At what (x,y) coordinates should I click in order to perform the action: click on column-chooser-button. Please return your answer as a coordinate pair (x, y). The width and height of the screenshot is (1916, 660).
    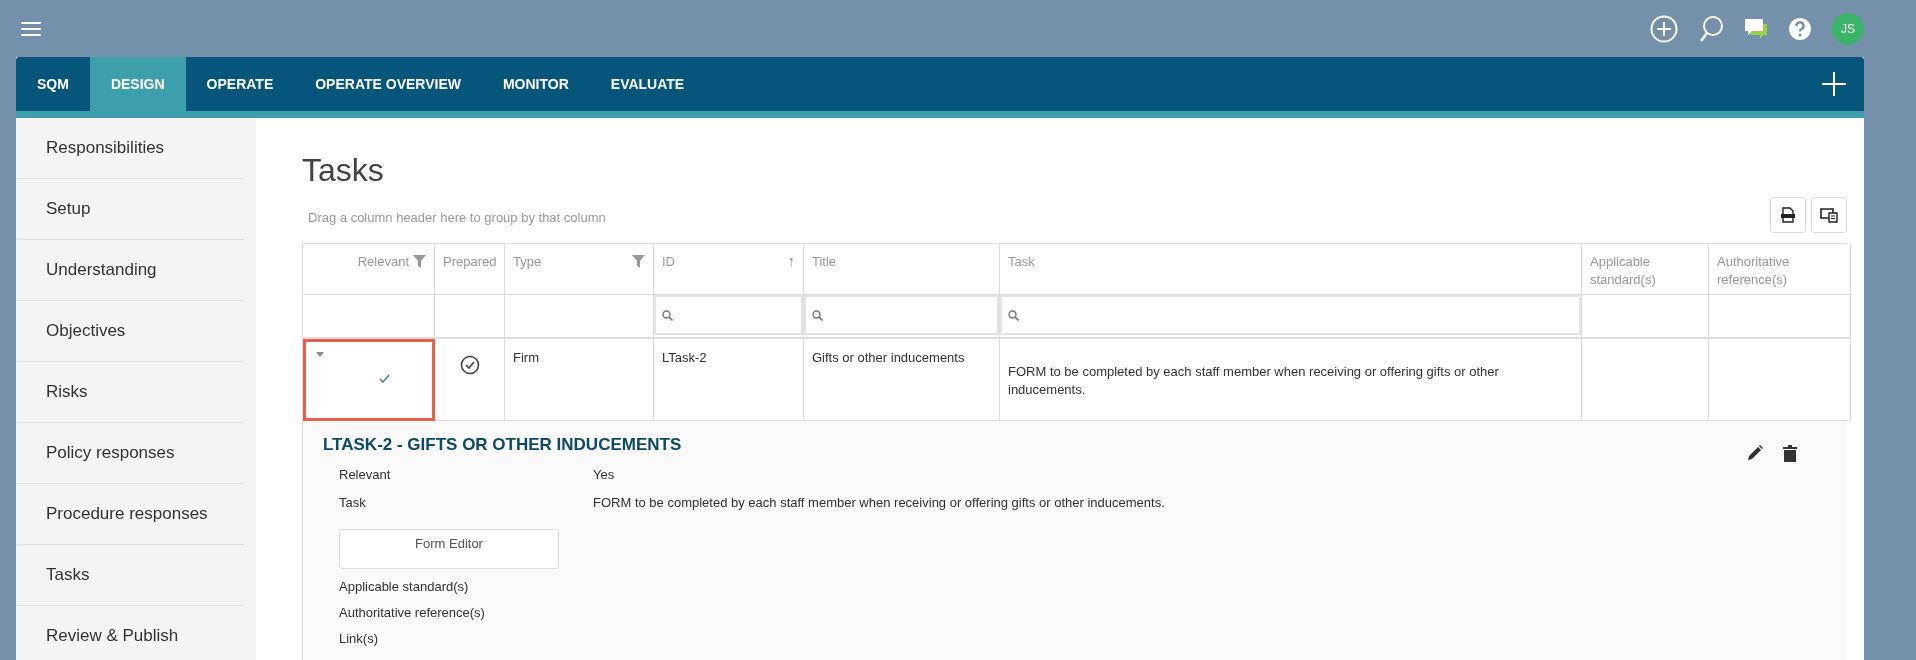
    Looking at the image, I should click on (1829, 215).